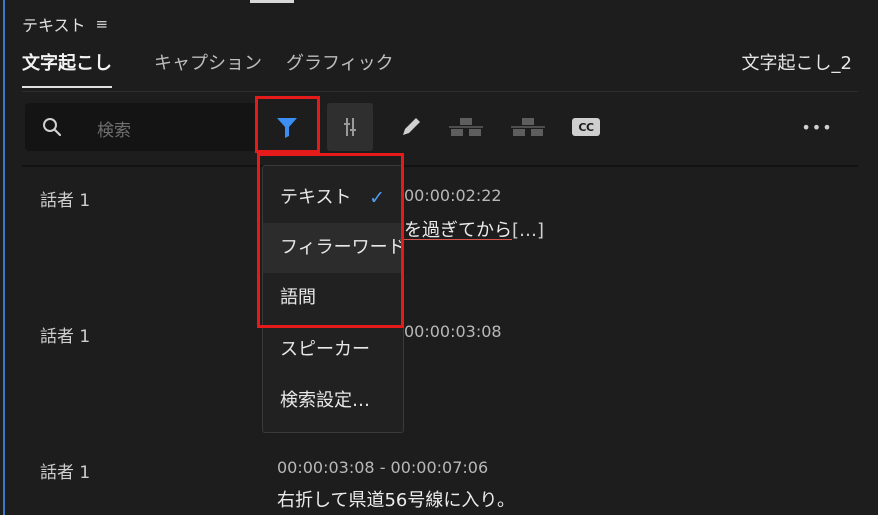 This screenshot has height=515, width=878. What do you see at coordinates (52, 127) in the screenshot?
I see `search-icon` at bounding box center [52, 127].